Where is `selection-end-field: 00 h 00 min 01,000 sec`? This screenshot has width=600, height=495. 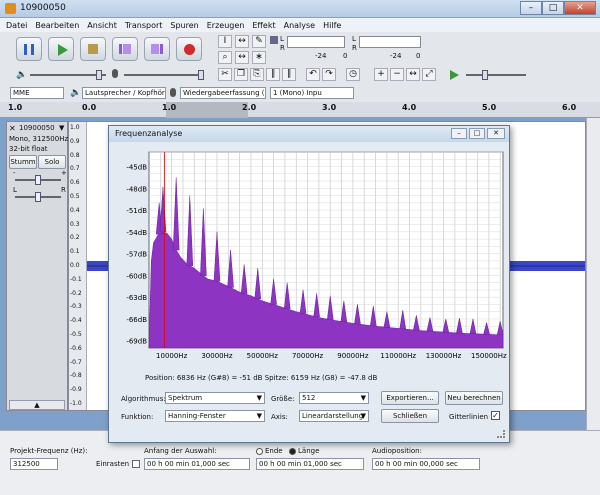
selection-end-field: 00 h 00 min 01,000 sec is located at coordinates (310, 464).